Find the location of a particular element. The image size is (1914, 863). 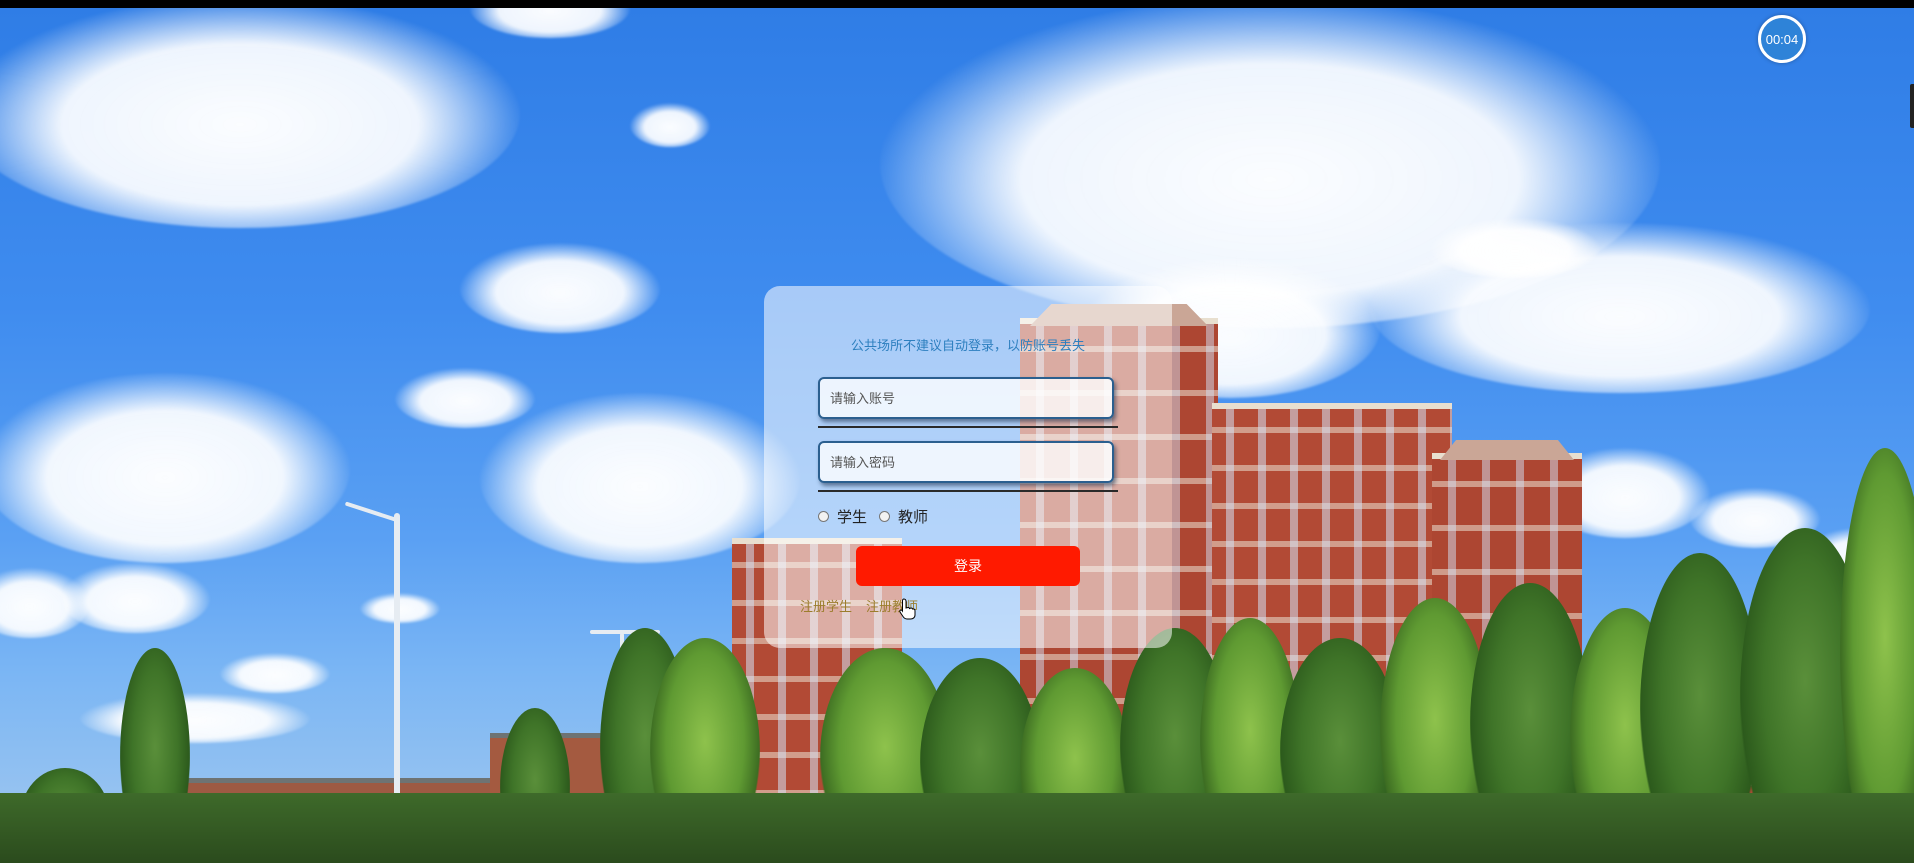

ground is located at coordinates (957, 828).